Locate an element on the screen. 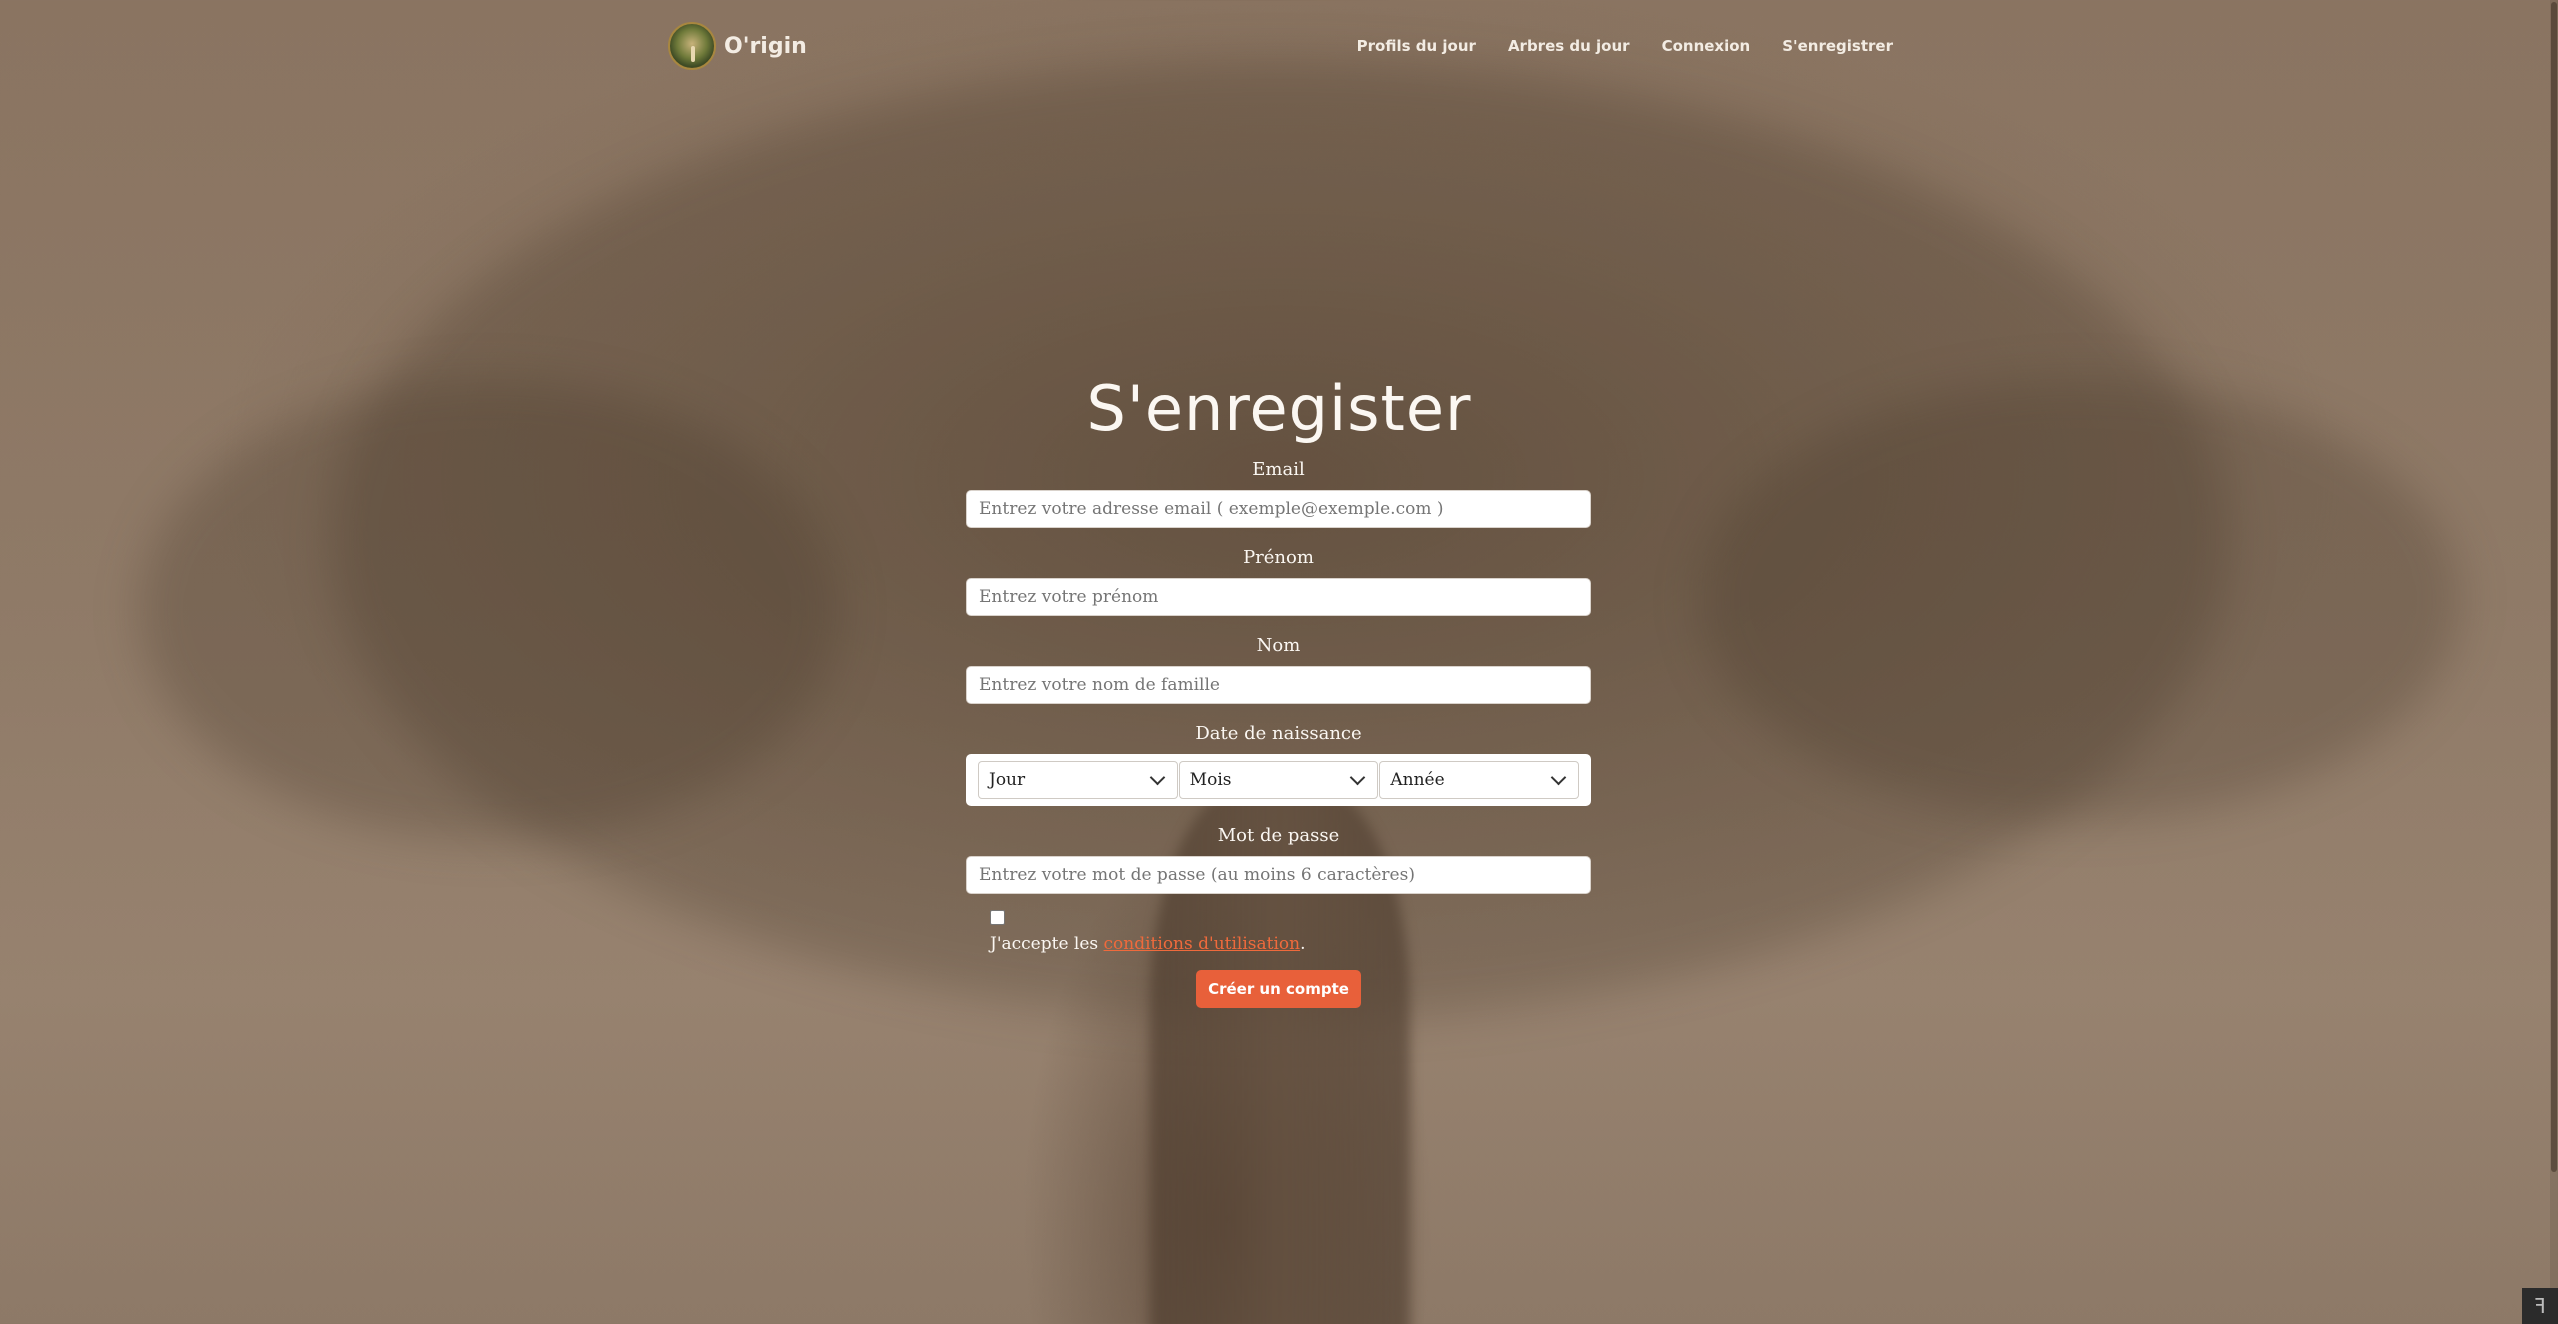 The height and width of the screenshot is (1324, 2558). tree-logo-icon is located at coordinates (692, 46).